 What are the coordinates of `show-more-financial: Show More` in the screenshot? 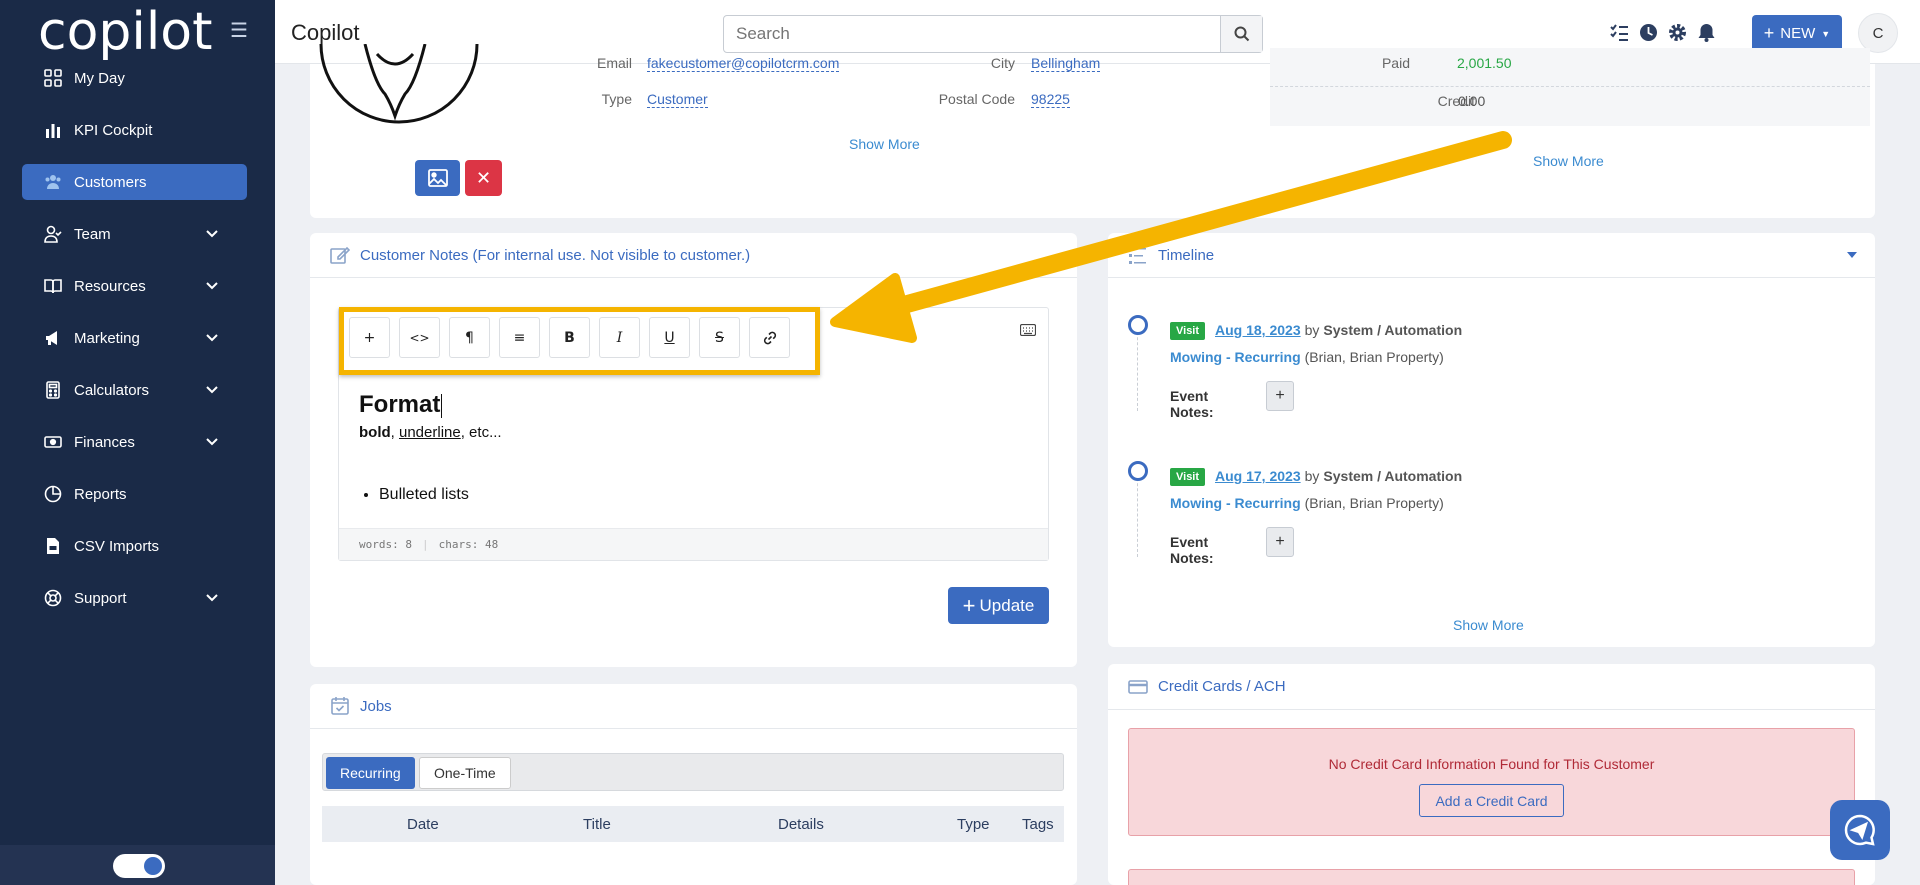 It's located at (1568, 161).